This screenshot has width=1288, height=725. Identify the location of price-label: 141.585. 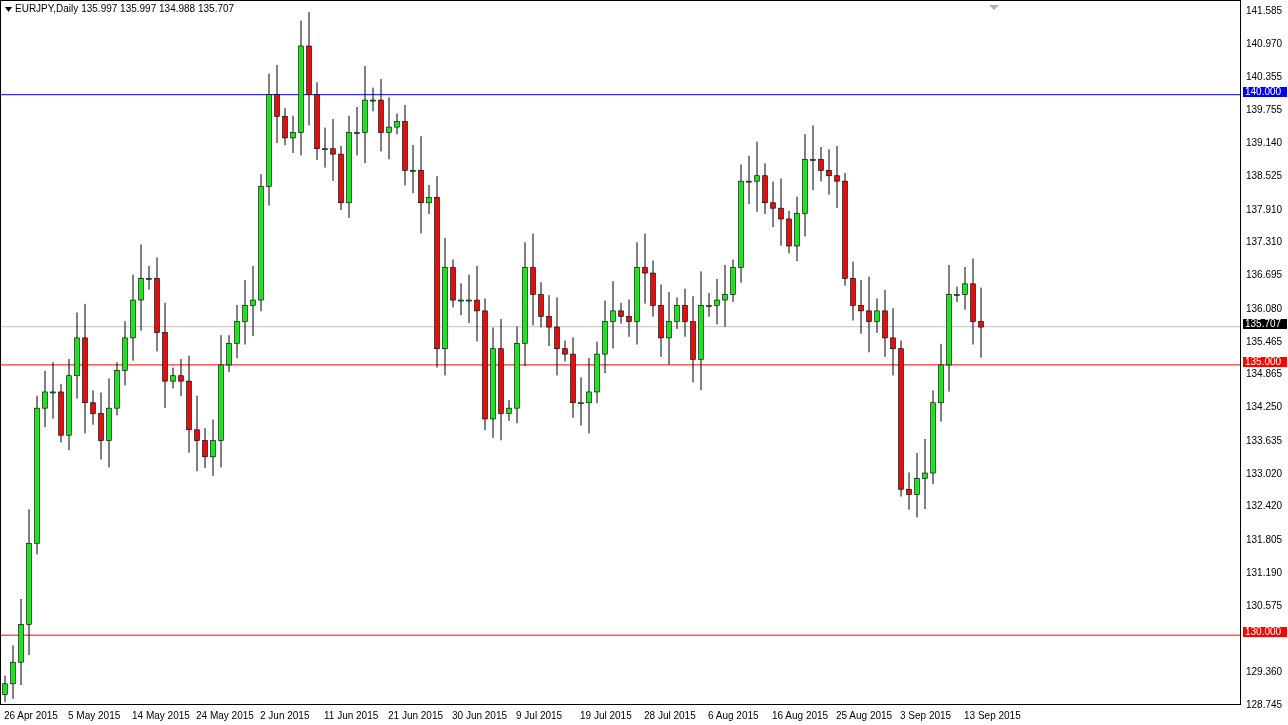
(1264, 11).